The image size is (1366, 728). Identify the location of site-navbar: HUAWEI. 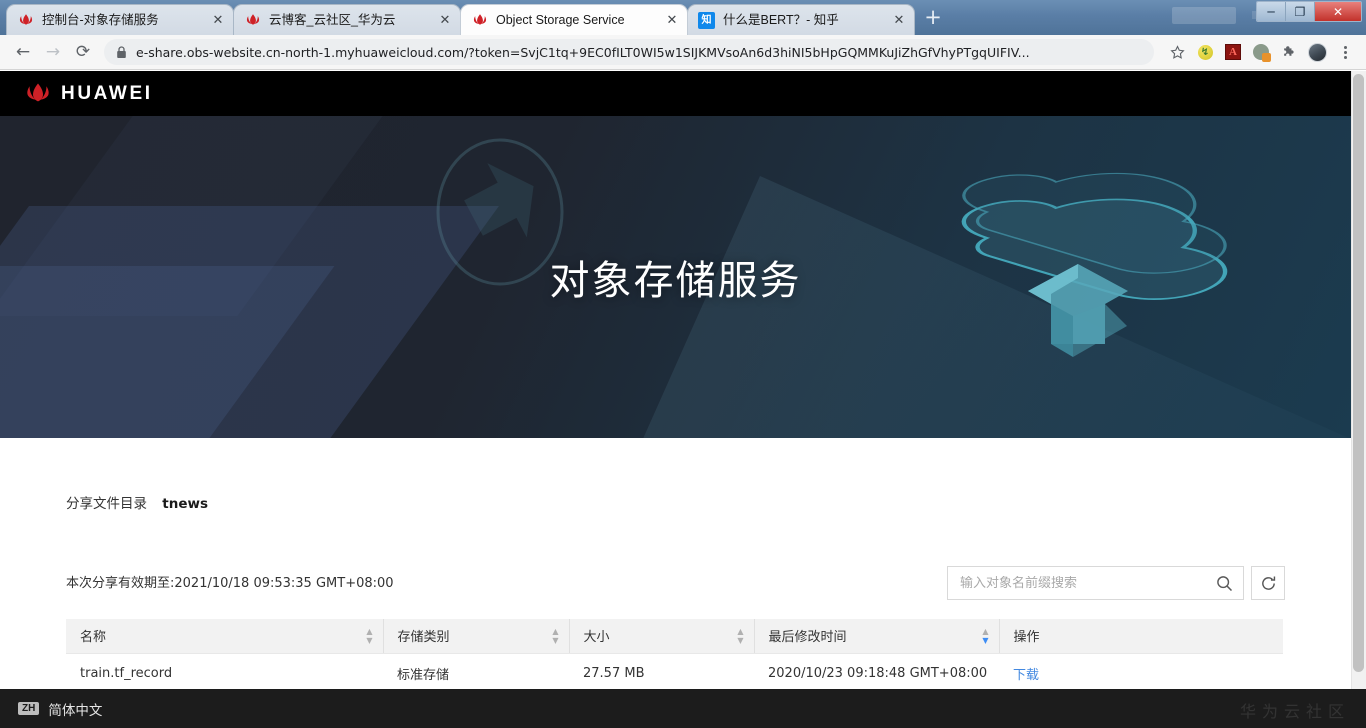
(675, 93).